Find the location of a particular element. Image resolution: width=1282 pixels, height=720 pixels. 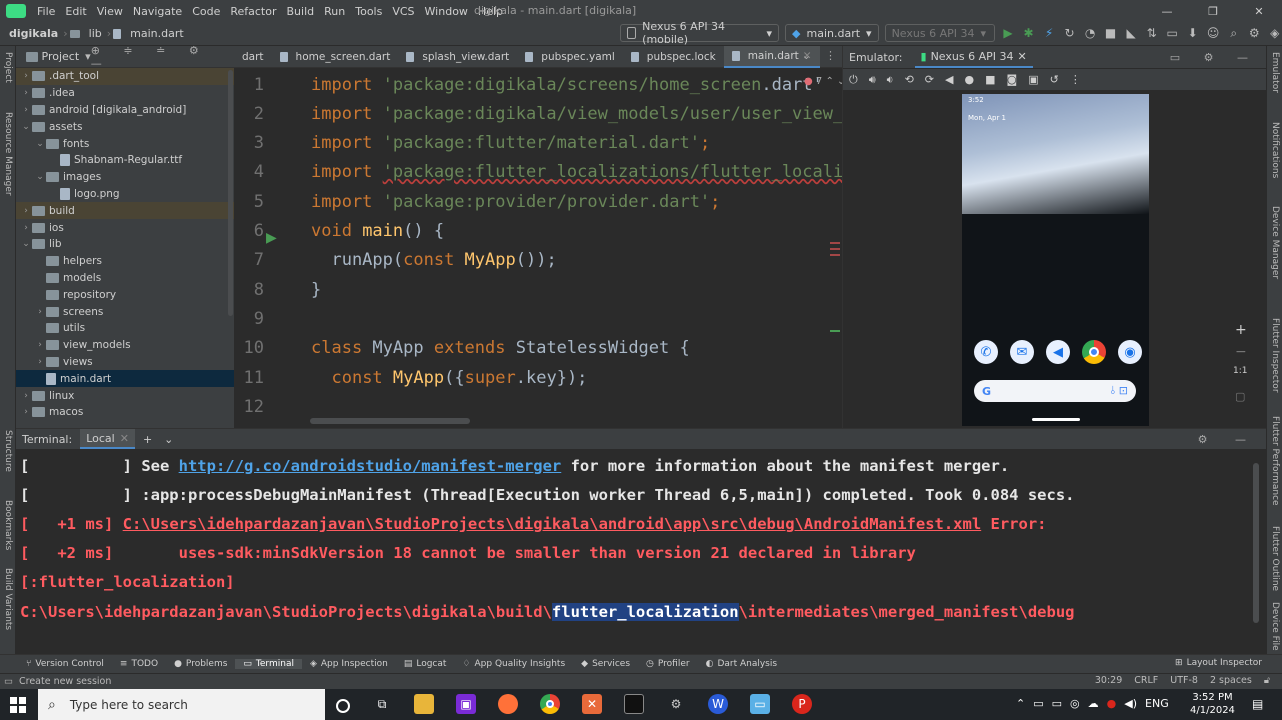

tree-item: ⌄ assets is located at coordinates (125, 126).